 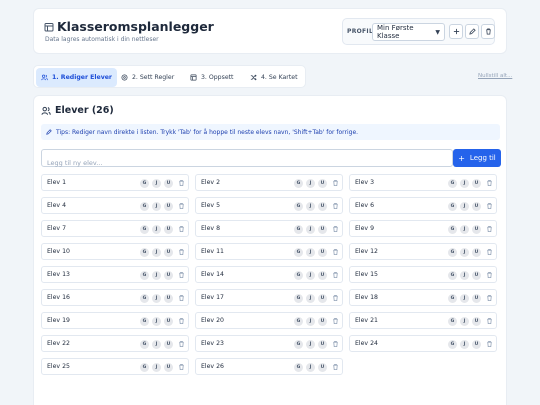 What do you see at coordinates (488, 31) in the screenshot?
I see `delete-profile-button` at bounding box center [488, 31].